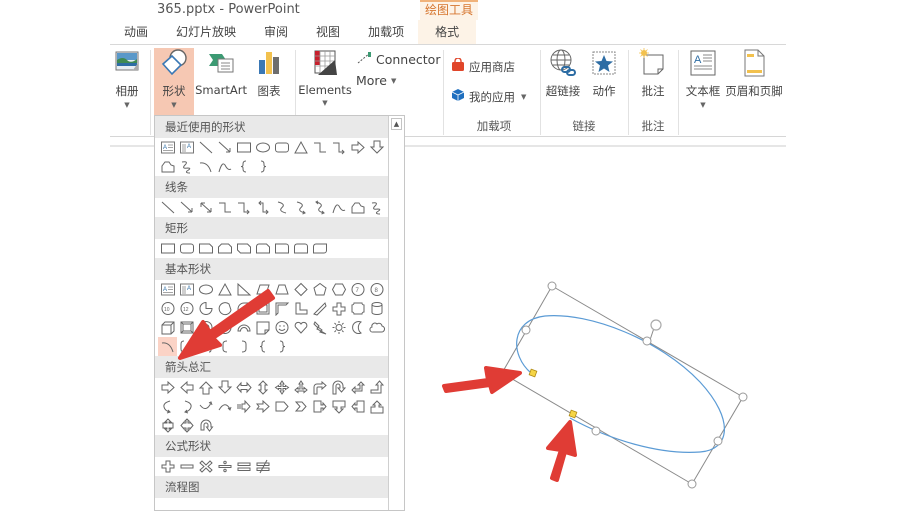  What do you see at coordinates (262, 406) in the screenshot?
I see `shape-notched-right-arrow-icon` at bounding box center [262, 406].